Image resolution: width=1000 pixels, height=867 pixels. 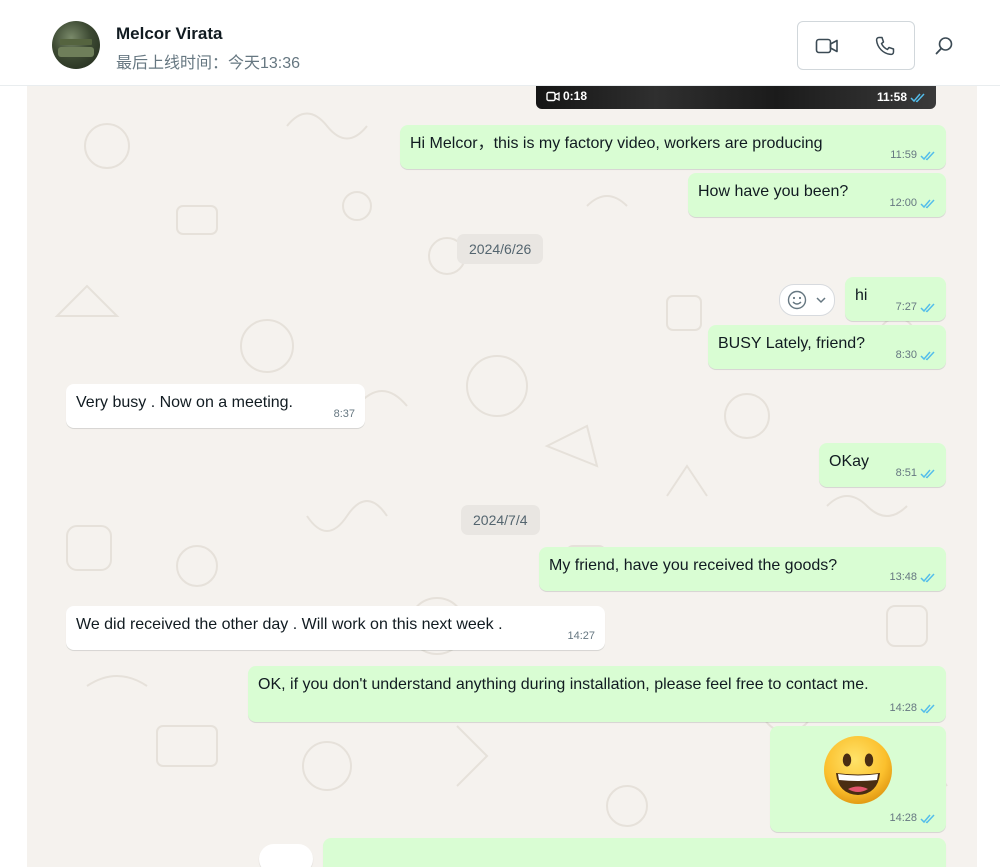 I want to click on message-meta: 12:00, so click(x=912, y=203).